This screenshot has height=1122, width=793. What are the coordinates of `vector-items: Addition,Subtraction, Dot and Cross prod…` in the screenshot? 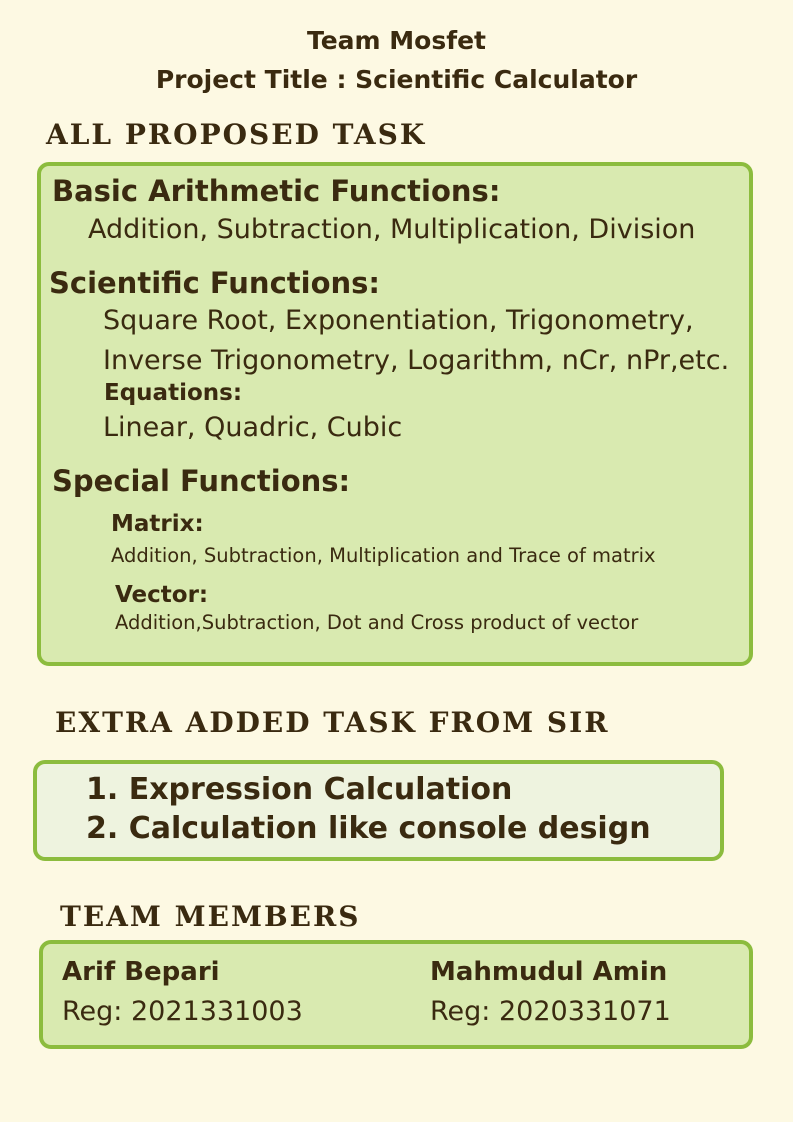 It's located at (377, 622).